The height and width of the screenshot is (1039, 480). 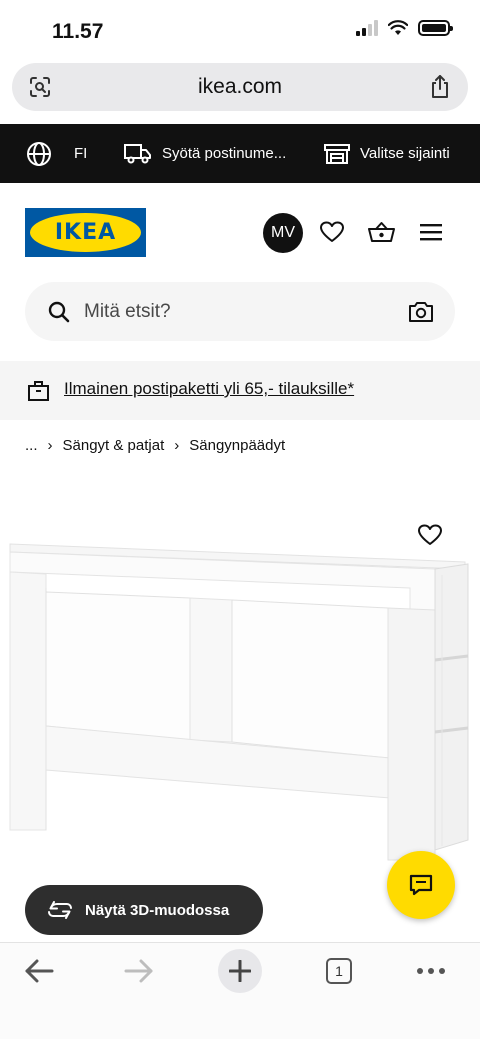 I want to click on language-label: FI, so click(x=81, y=153).